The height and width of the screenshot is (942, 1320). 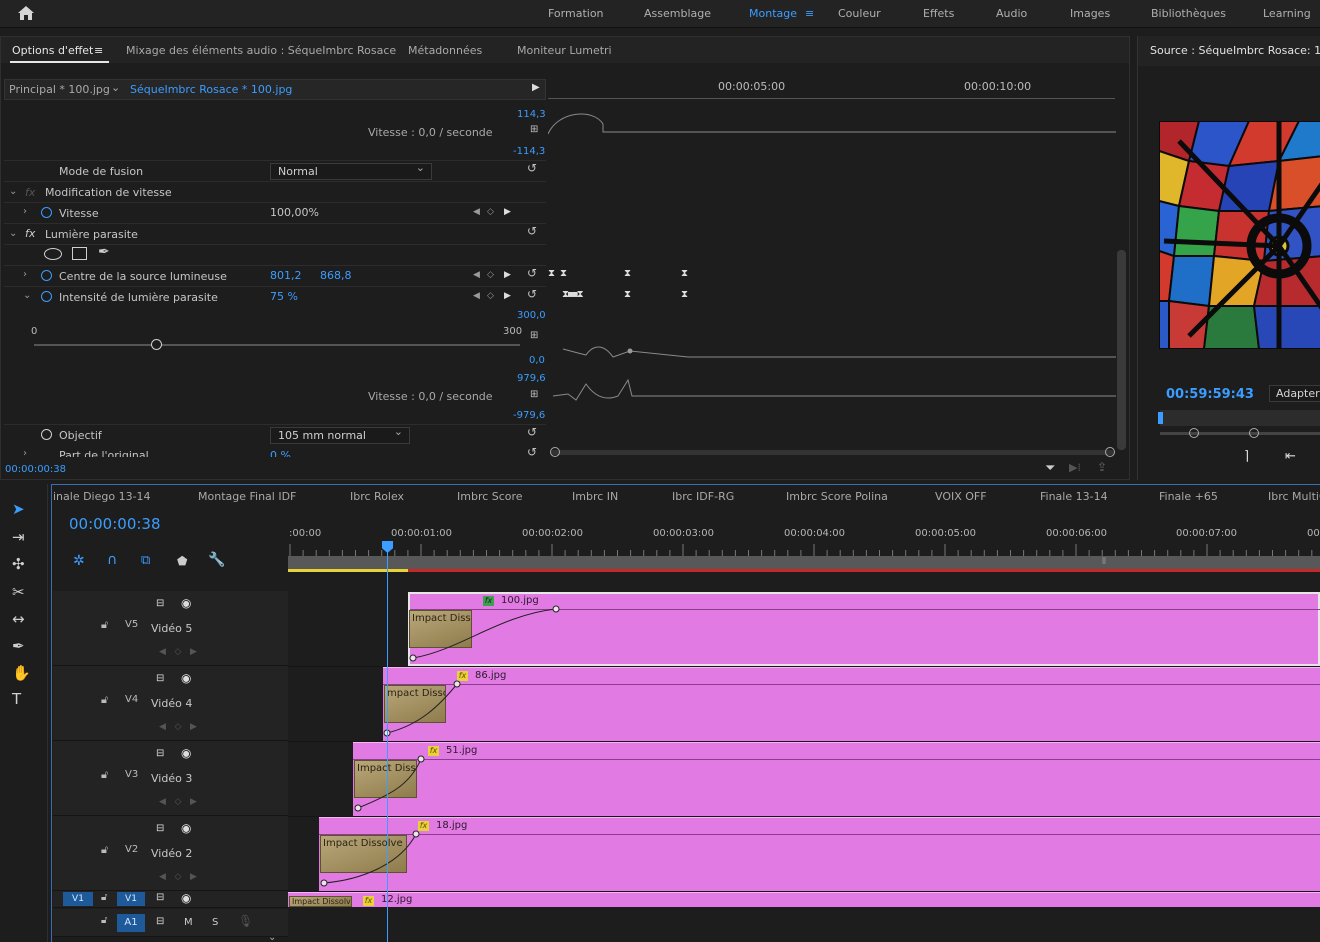 I want to click on speed-value: 100,00%, so click(x=294, y=212).